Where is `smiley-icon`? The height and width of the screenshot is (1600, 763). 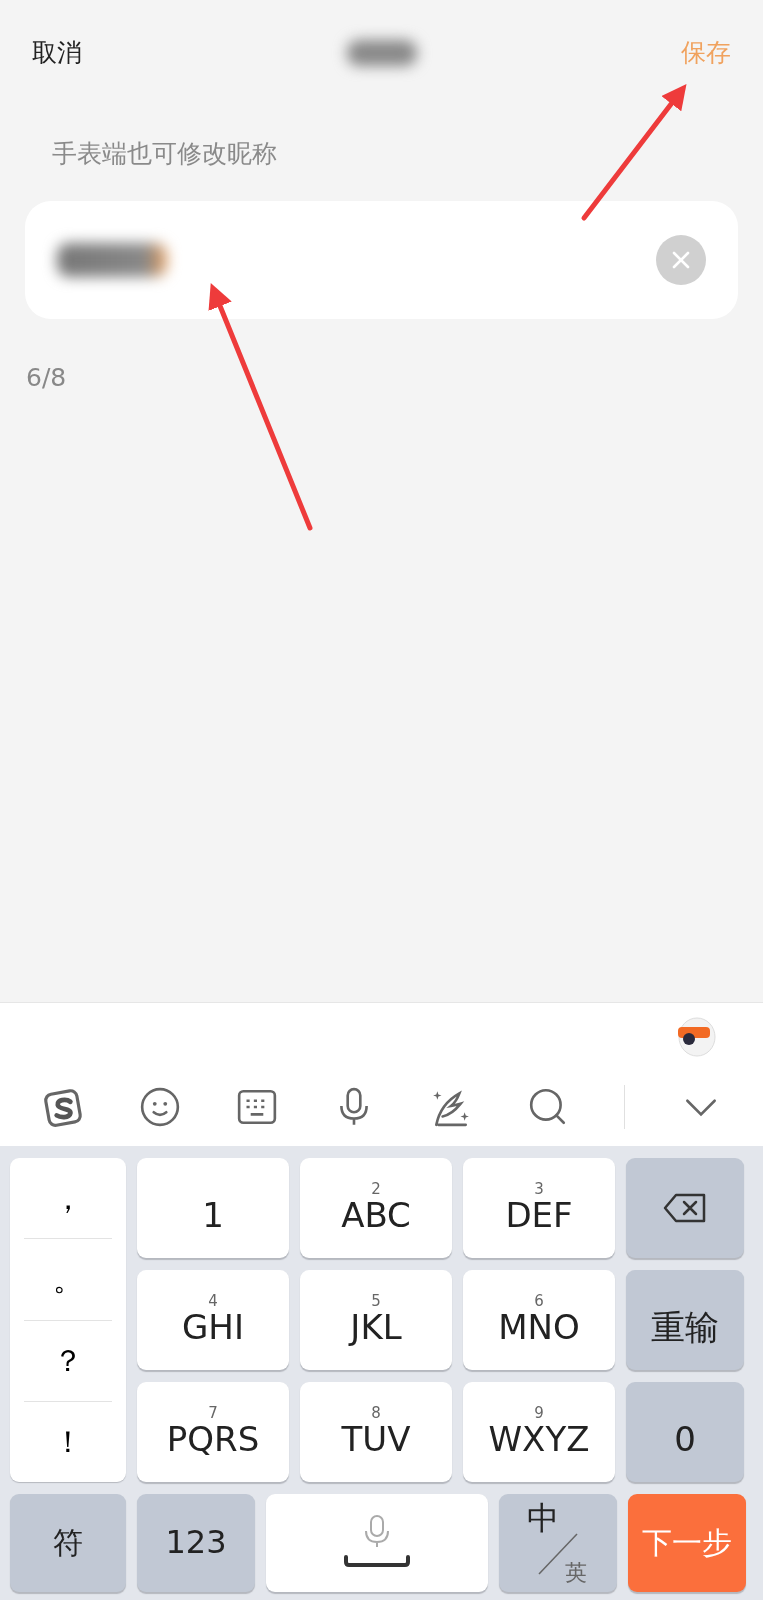
smiley-icon is located at coordinates (159, 1107).